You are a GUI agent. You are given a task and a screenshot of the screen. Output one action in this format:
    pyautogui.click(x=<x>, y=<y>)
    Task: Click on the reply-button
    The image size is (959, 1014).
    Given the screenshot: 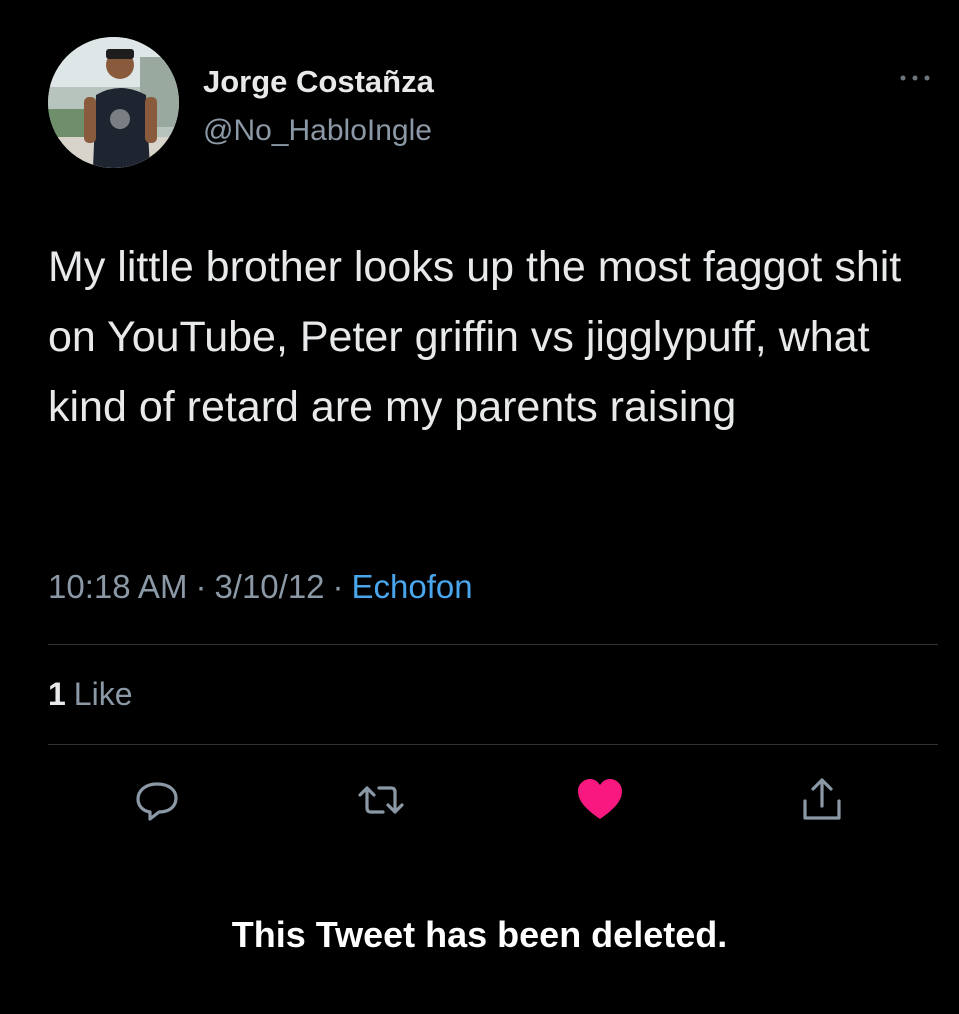 What is the action you would take?
    pyautogui.click(x=157, y=800)
    